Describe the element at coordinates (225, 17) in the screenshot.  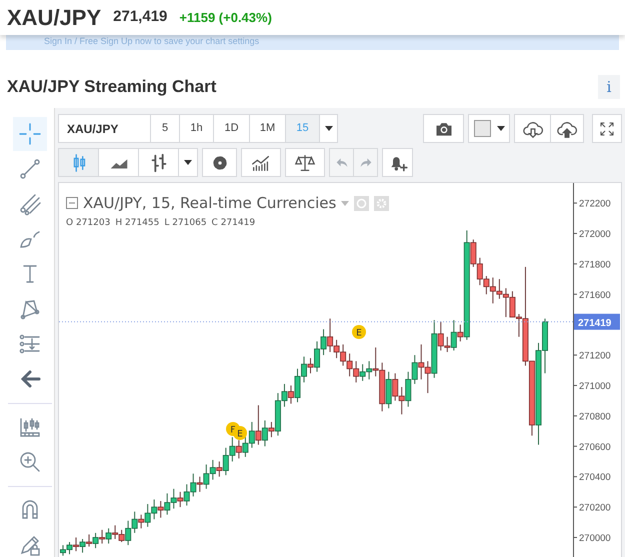
I see `price-change: +1159 (+0.43%)` at that location.